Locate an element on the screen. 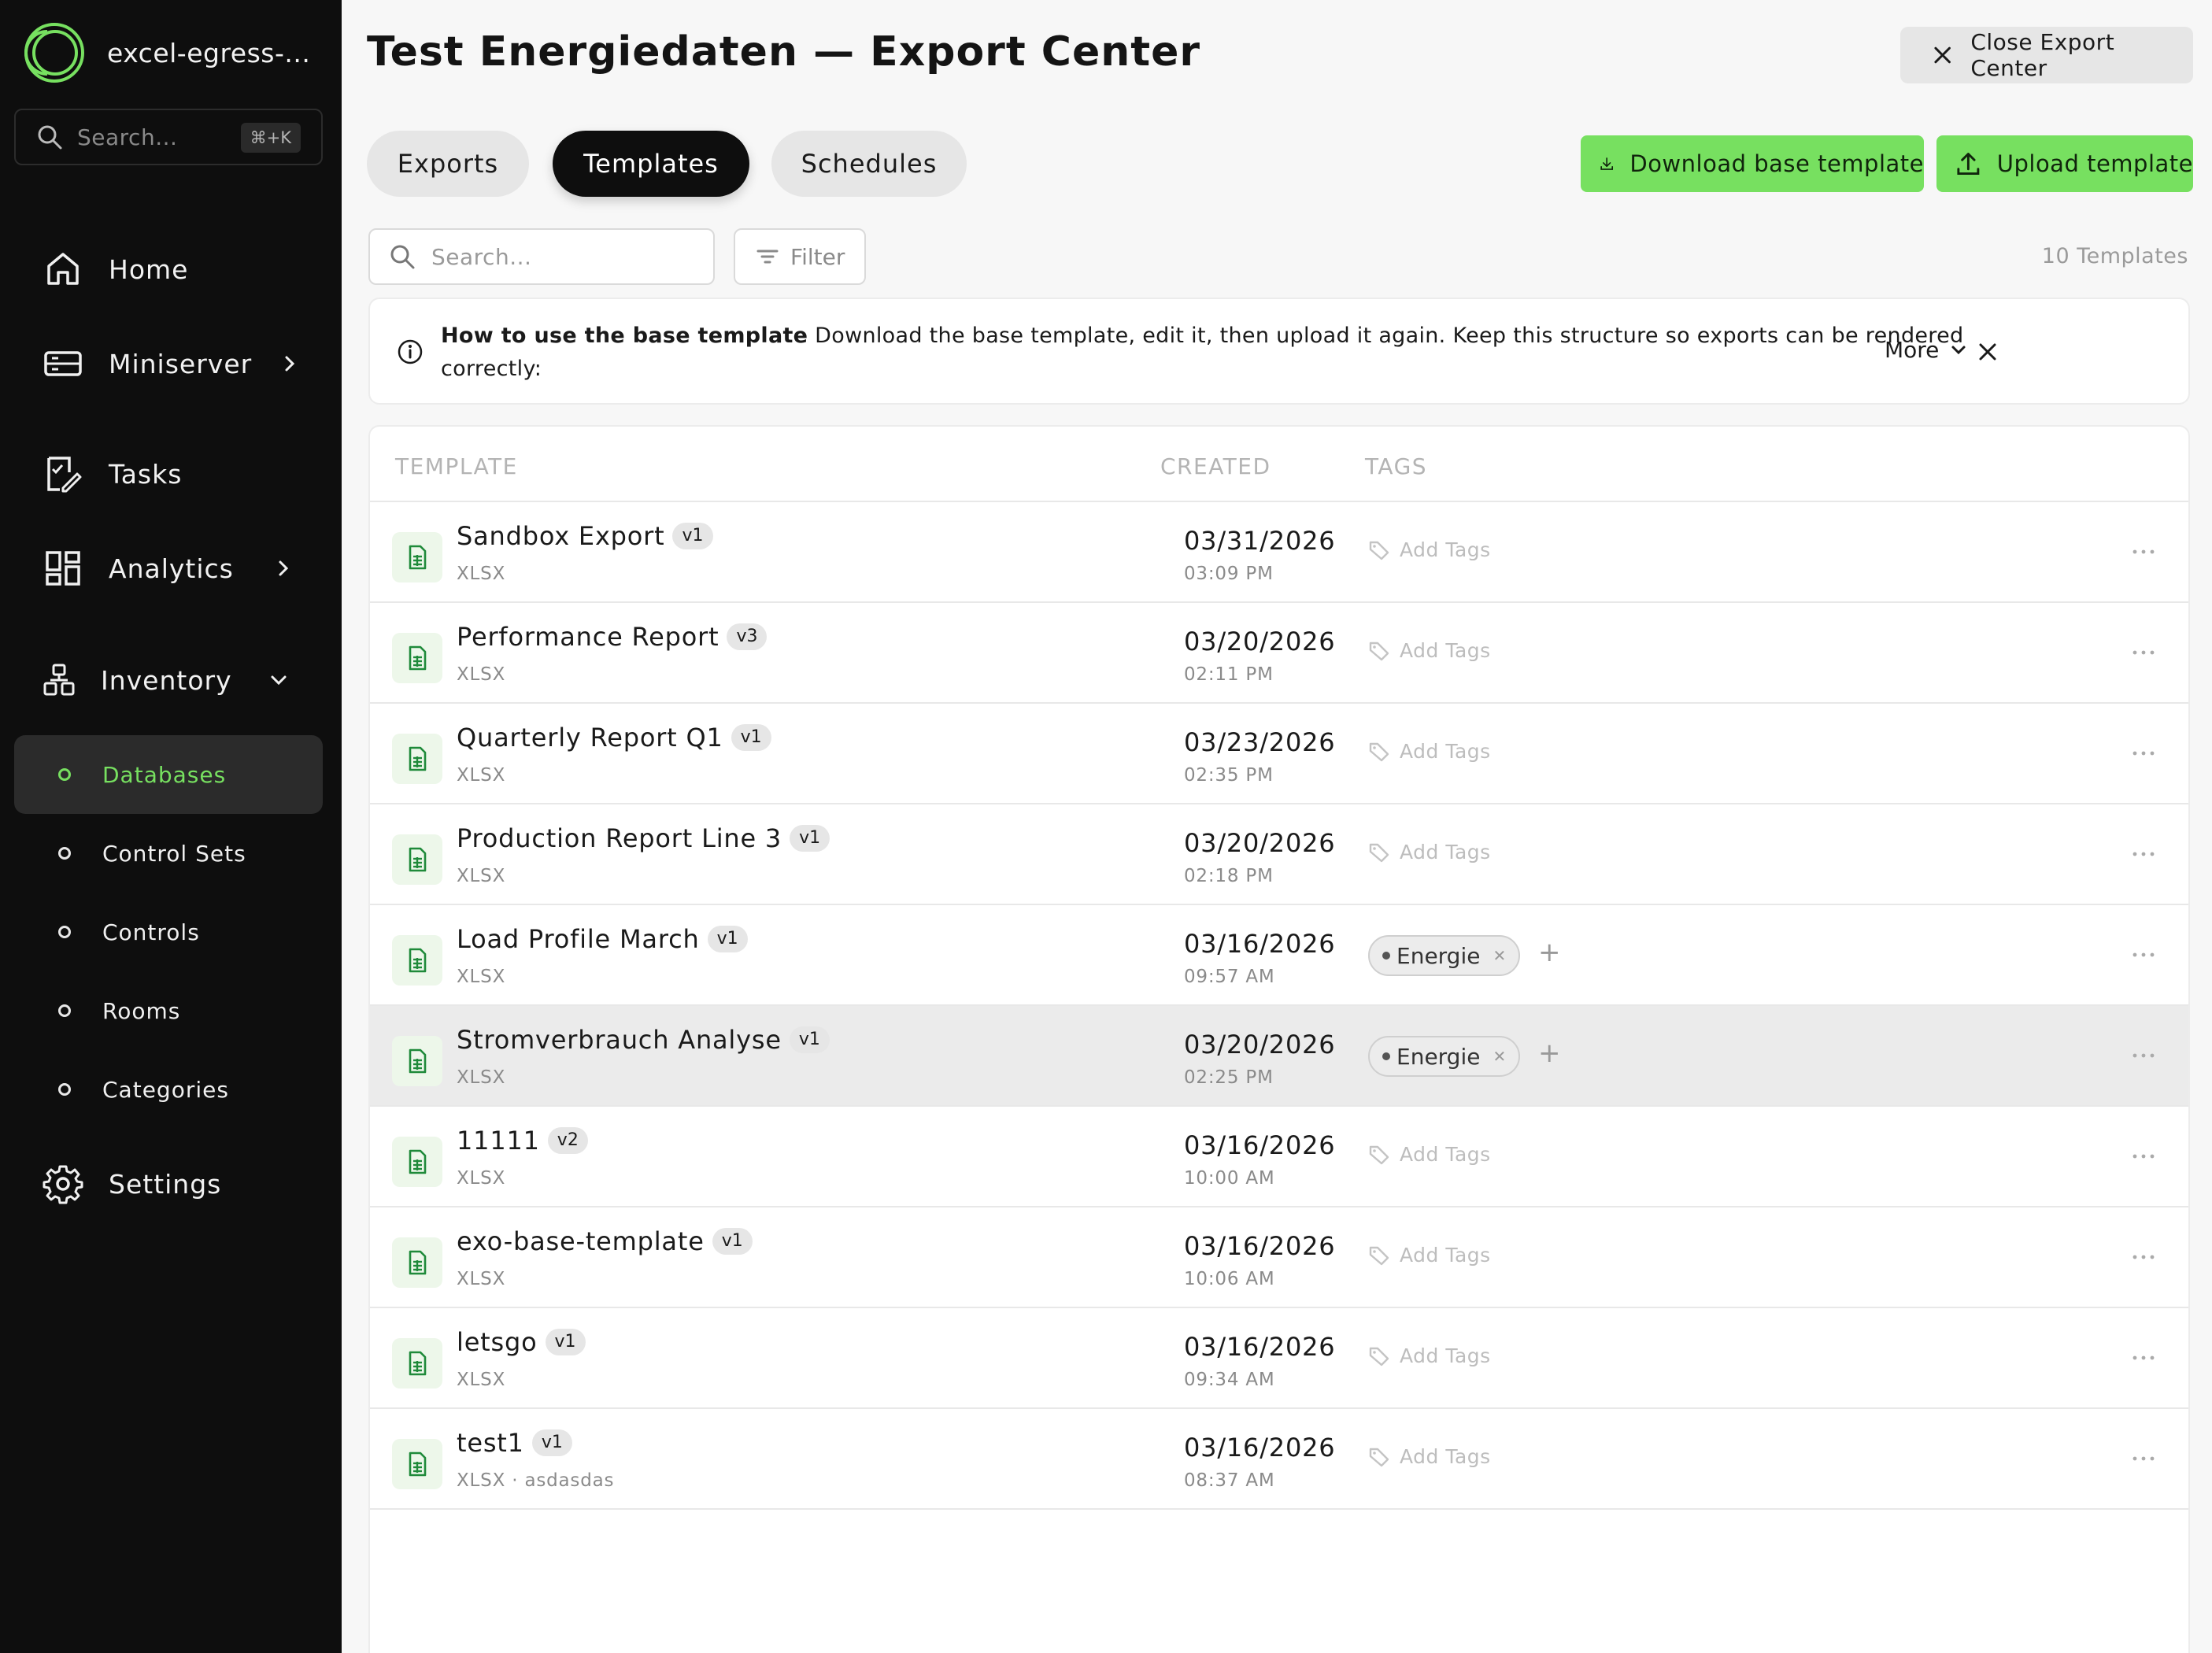  info-title: How to use the base template is located at coordinates (624, 336).